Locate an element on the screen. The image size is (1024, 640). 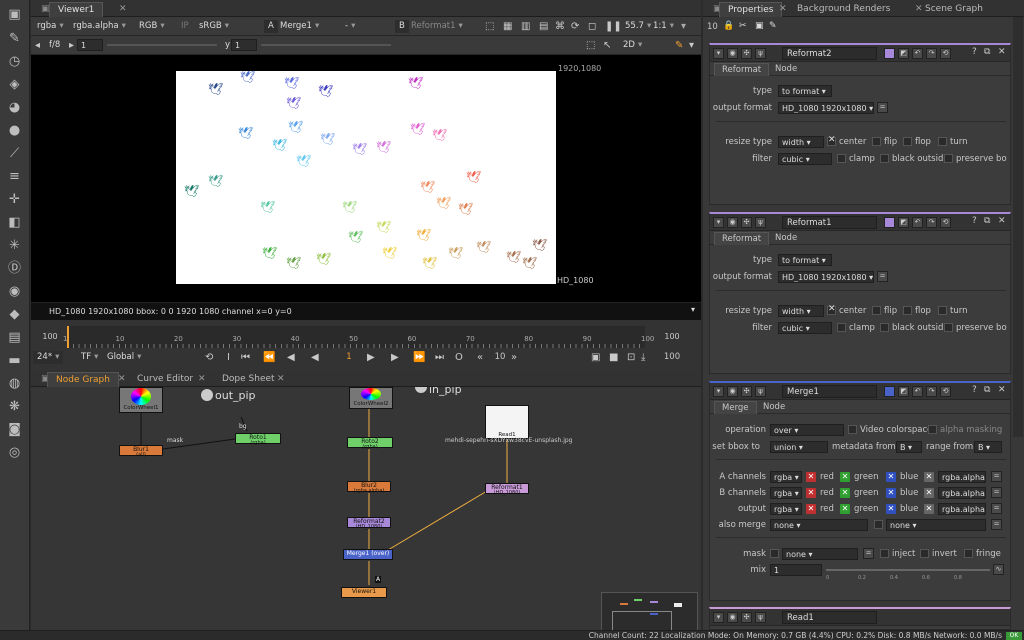
particles-icon: ✳ is located at coordinates (14, 245).